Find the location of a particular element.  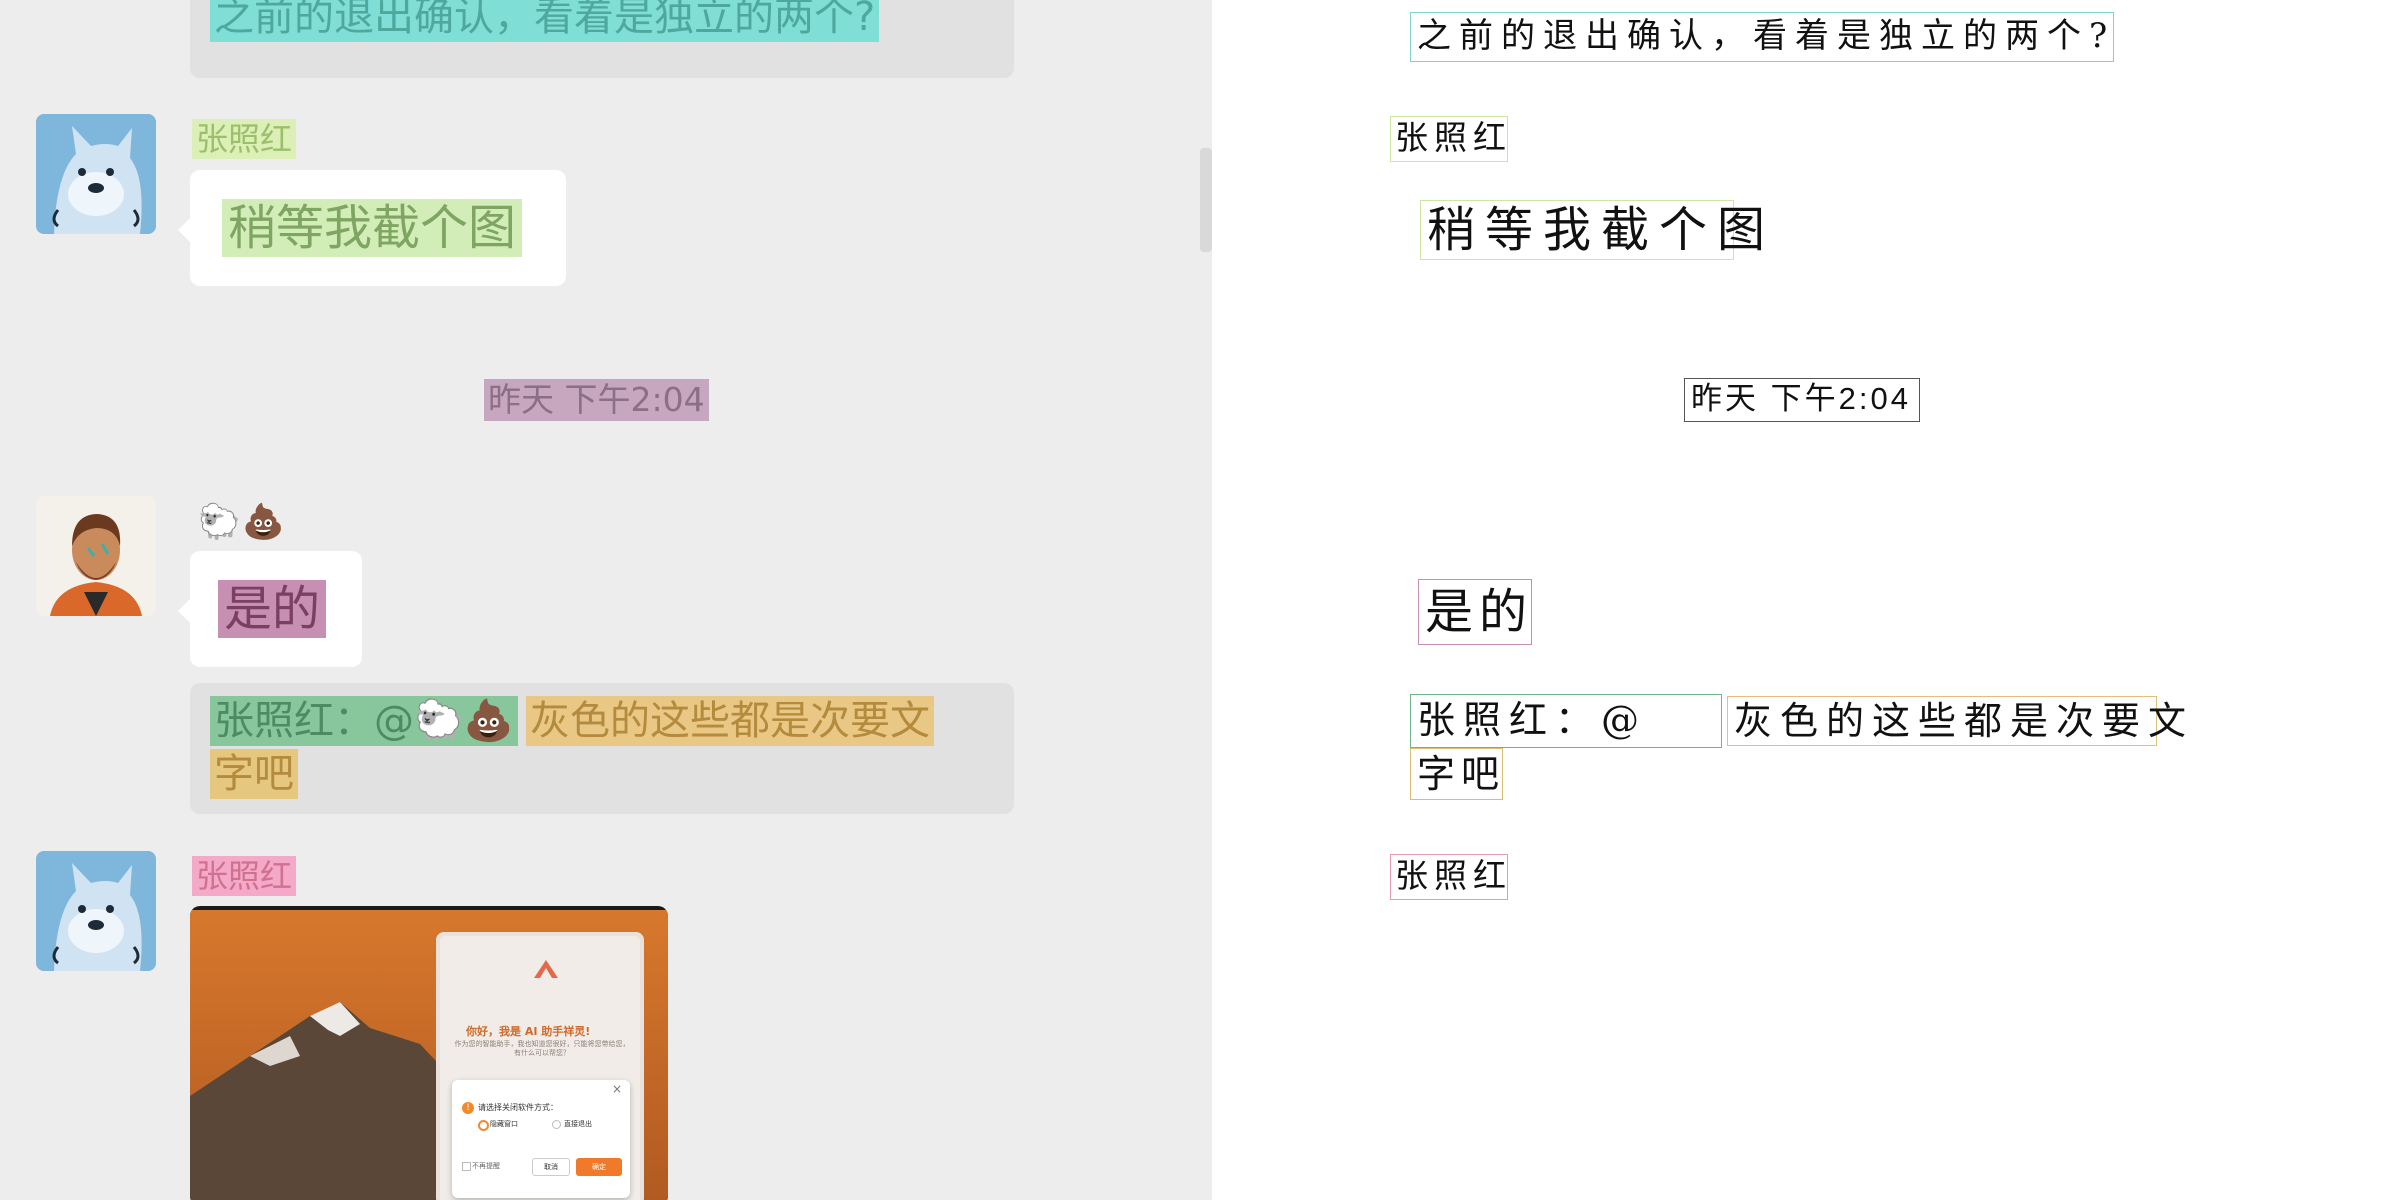

annotation-box: 稍等我截个图 is located at coordinates (1592, 230).